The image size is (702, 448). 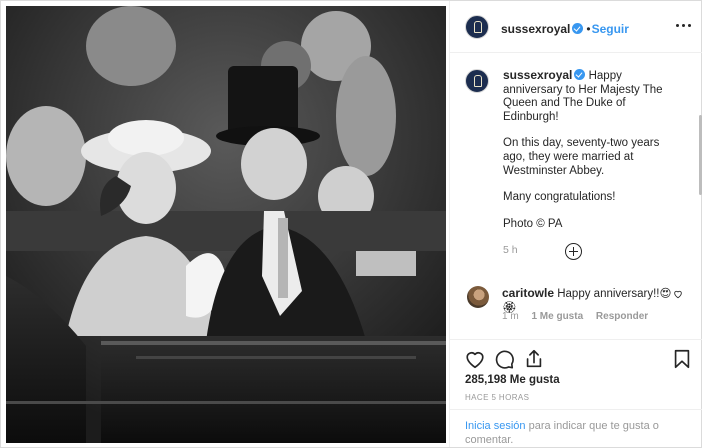 I want to click on likes-number: 285,198, so click(x=486, y=380).